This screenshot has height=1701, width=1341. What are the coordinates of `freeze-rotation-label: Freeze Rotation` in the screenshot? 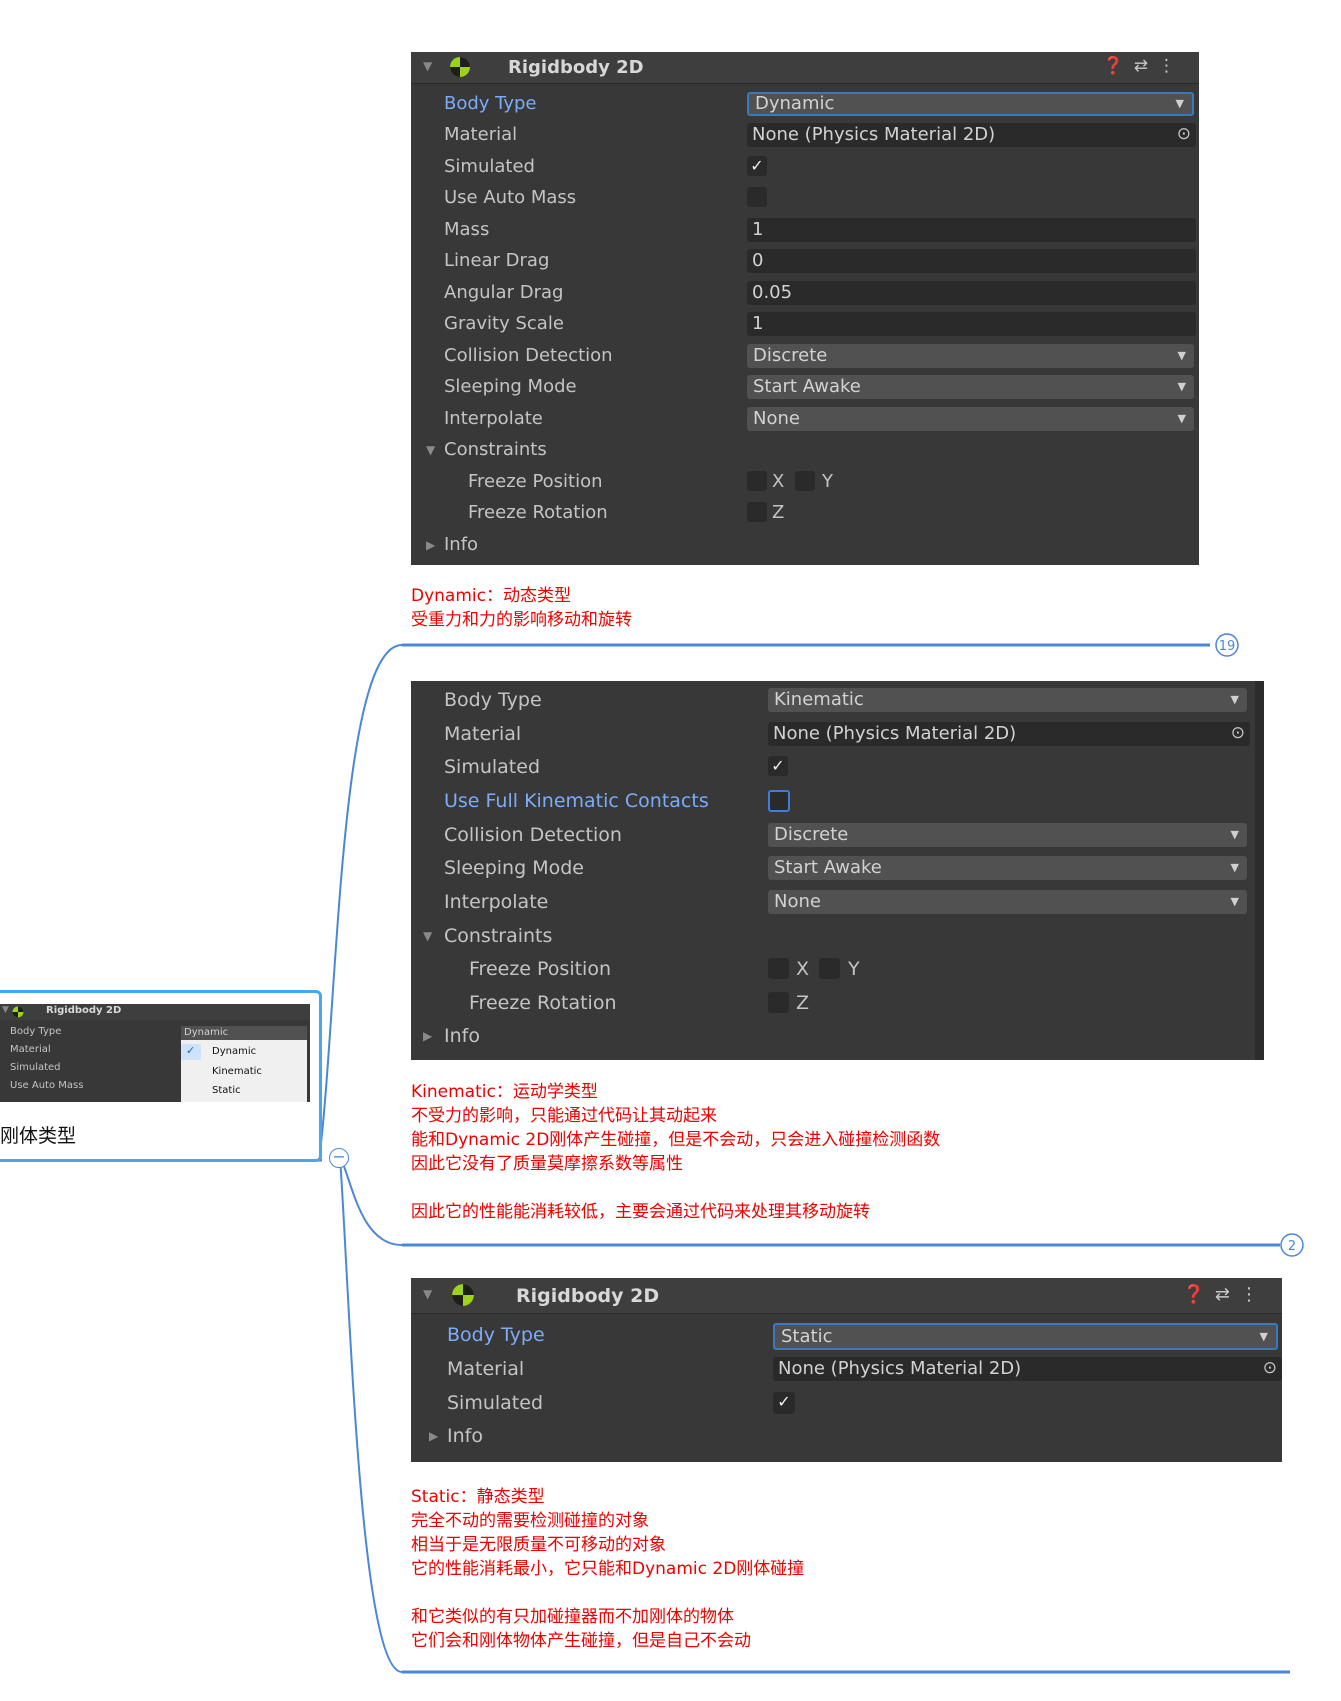 It's located at (543, 1003).